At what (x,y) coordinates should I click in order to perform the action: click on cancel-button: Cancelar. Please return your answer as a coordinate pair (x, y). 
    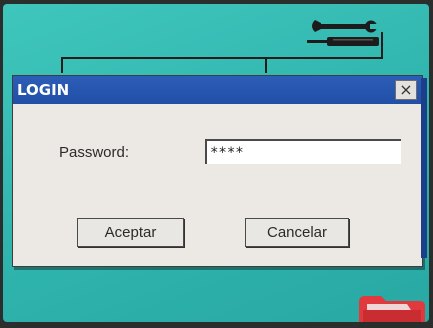
    Looking at the image, I should click on (297, 232).